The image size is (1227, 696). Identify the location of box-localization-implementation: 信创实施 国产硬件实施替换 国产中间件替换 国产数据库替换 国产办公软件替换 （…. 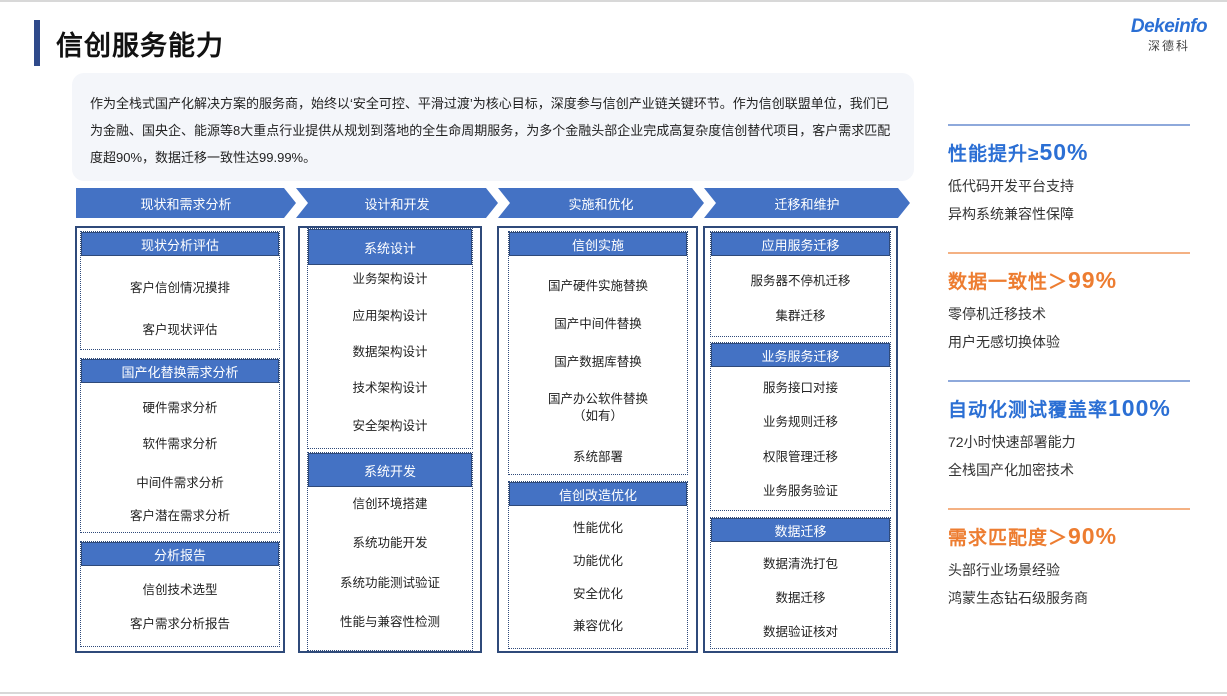
(598, 353).